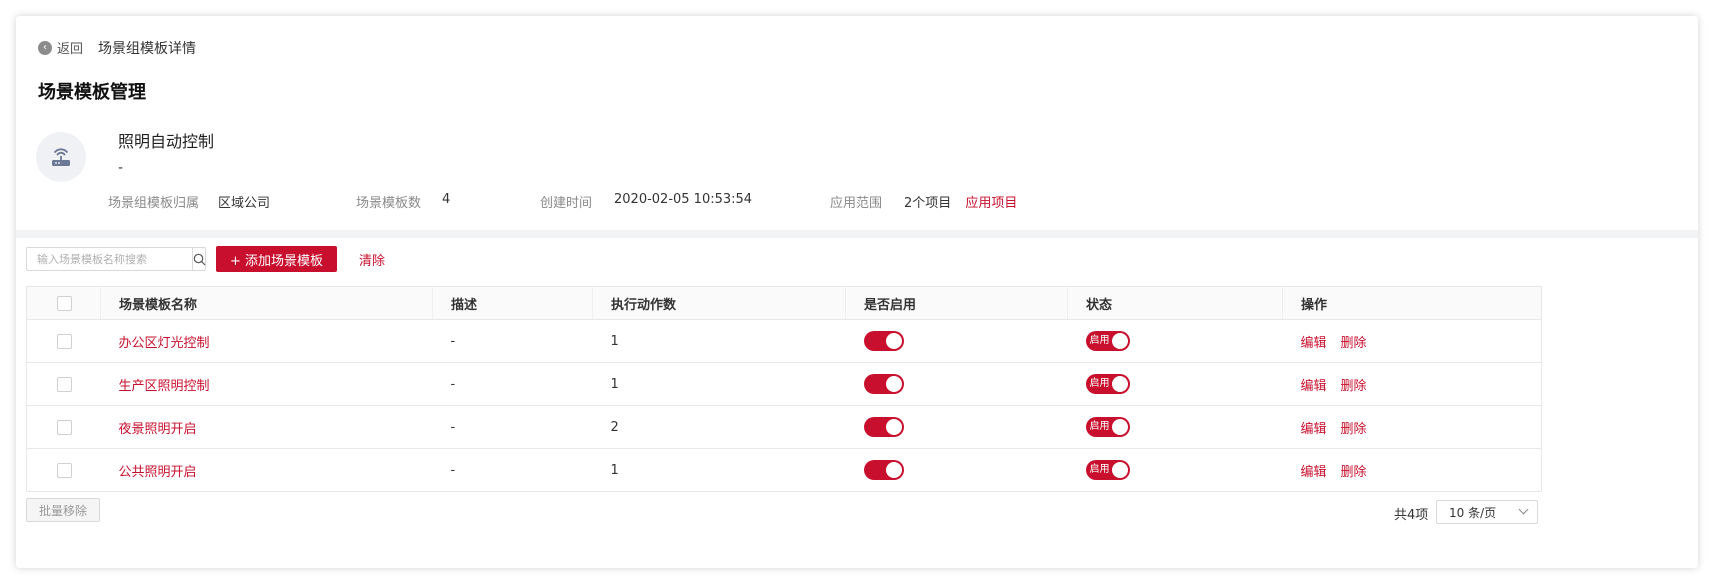  I want to click on search-input, so click(109, 259).